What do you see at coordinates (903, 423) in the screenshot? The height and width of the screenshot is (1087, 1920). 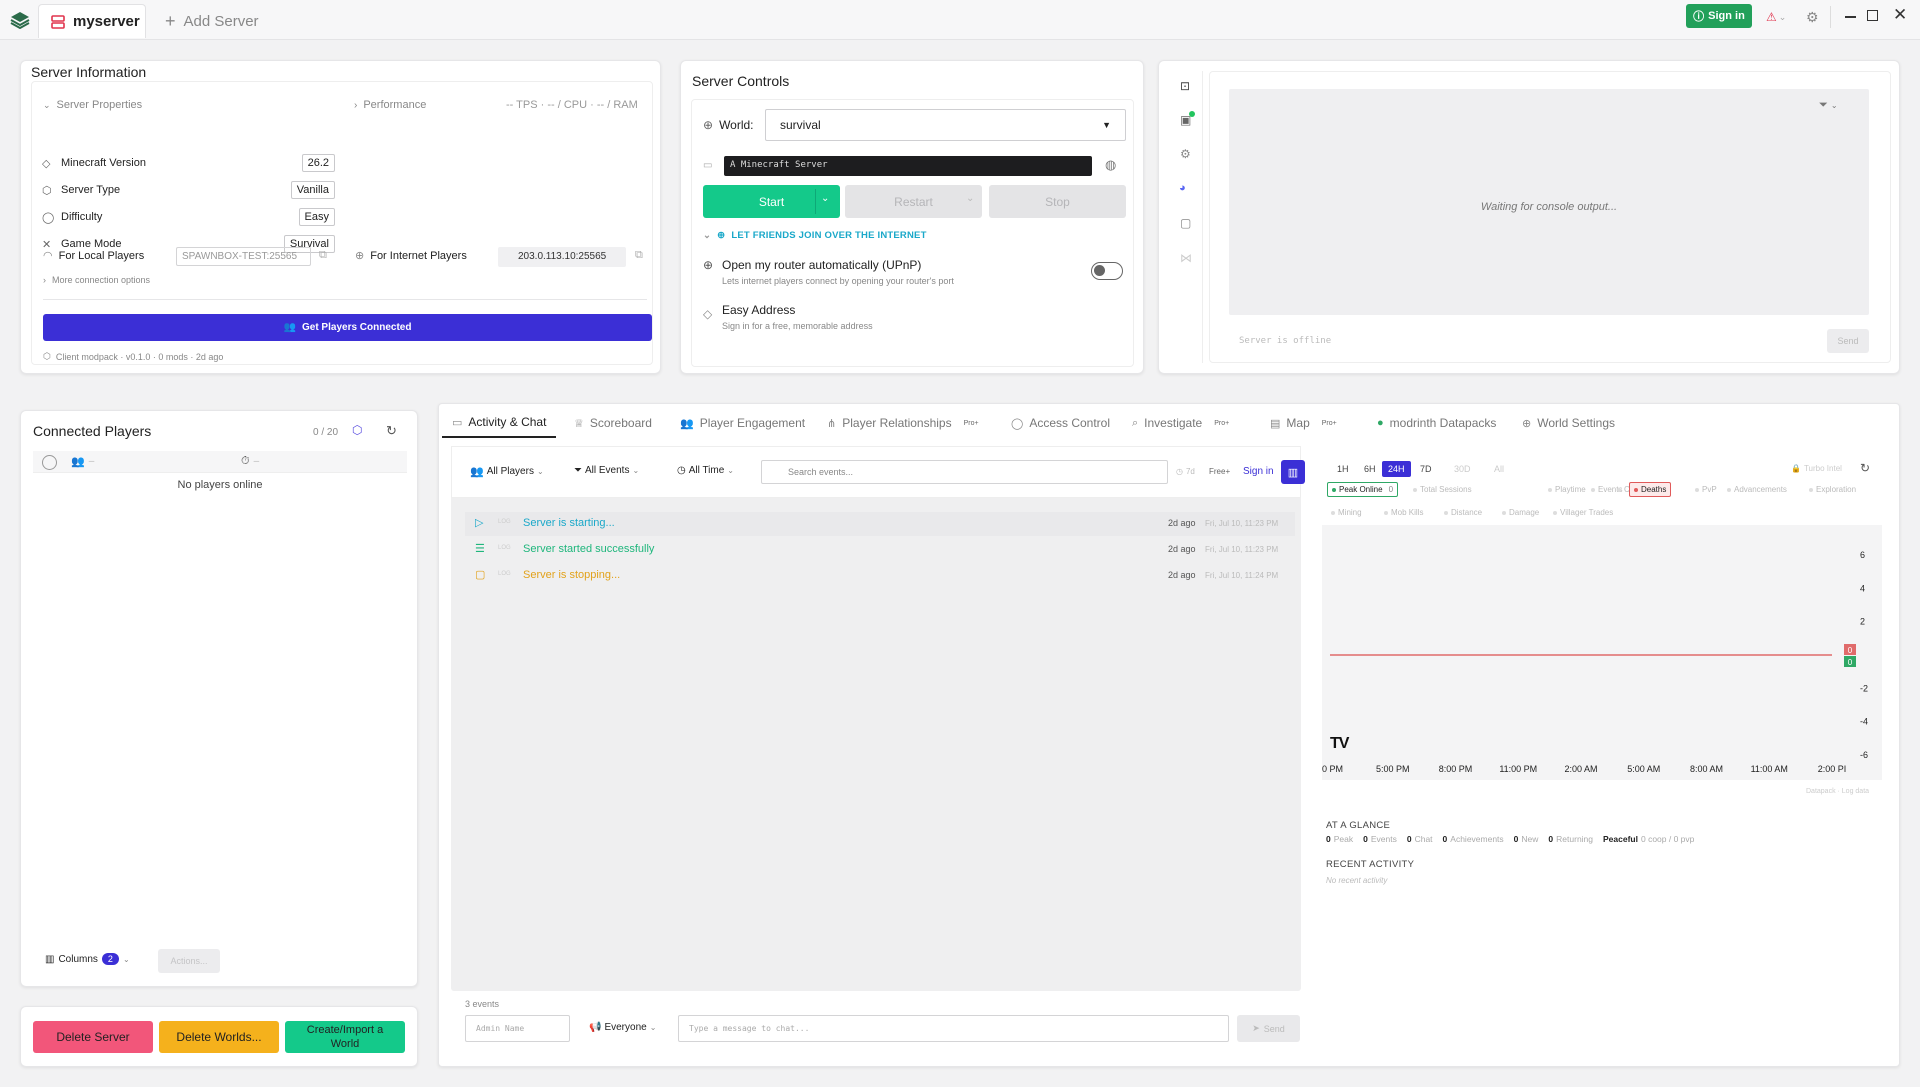 I see `tab-player-relationships: ⋔ Player Relationships Pro+` at bounding box center [903, 423].